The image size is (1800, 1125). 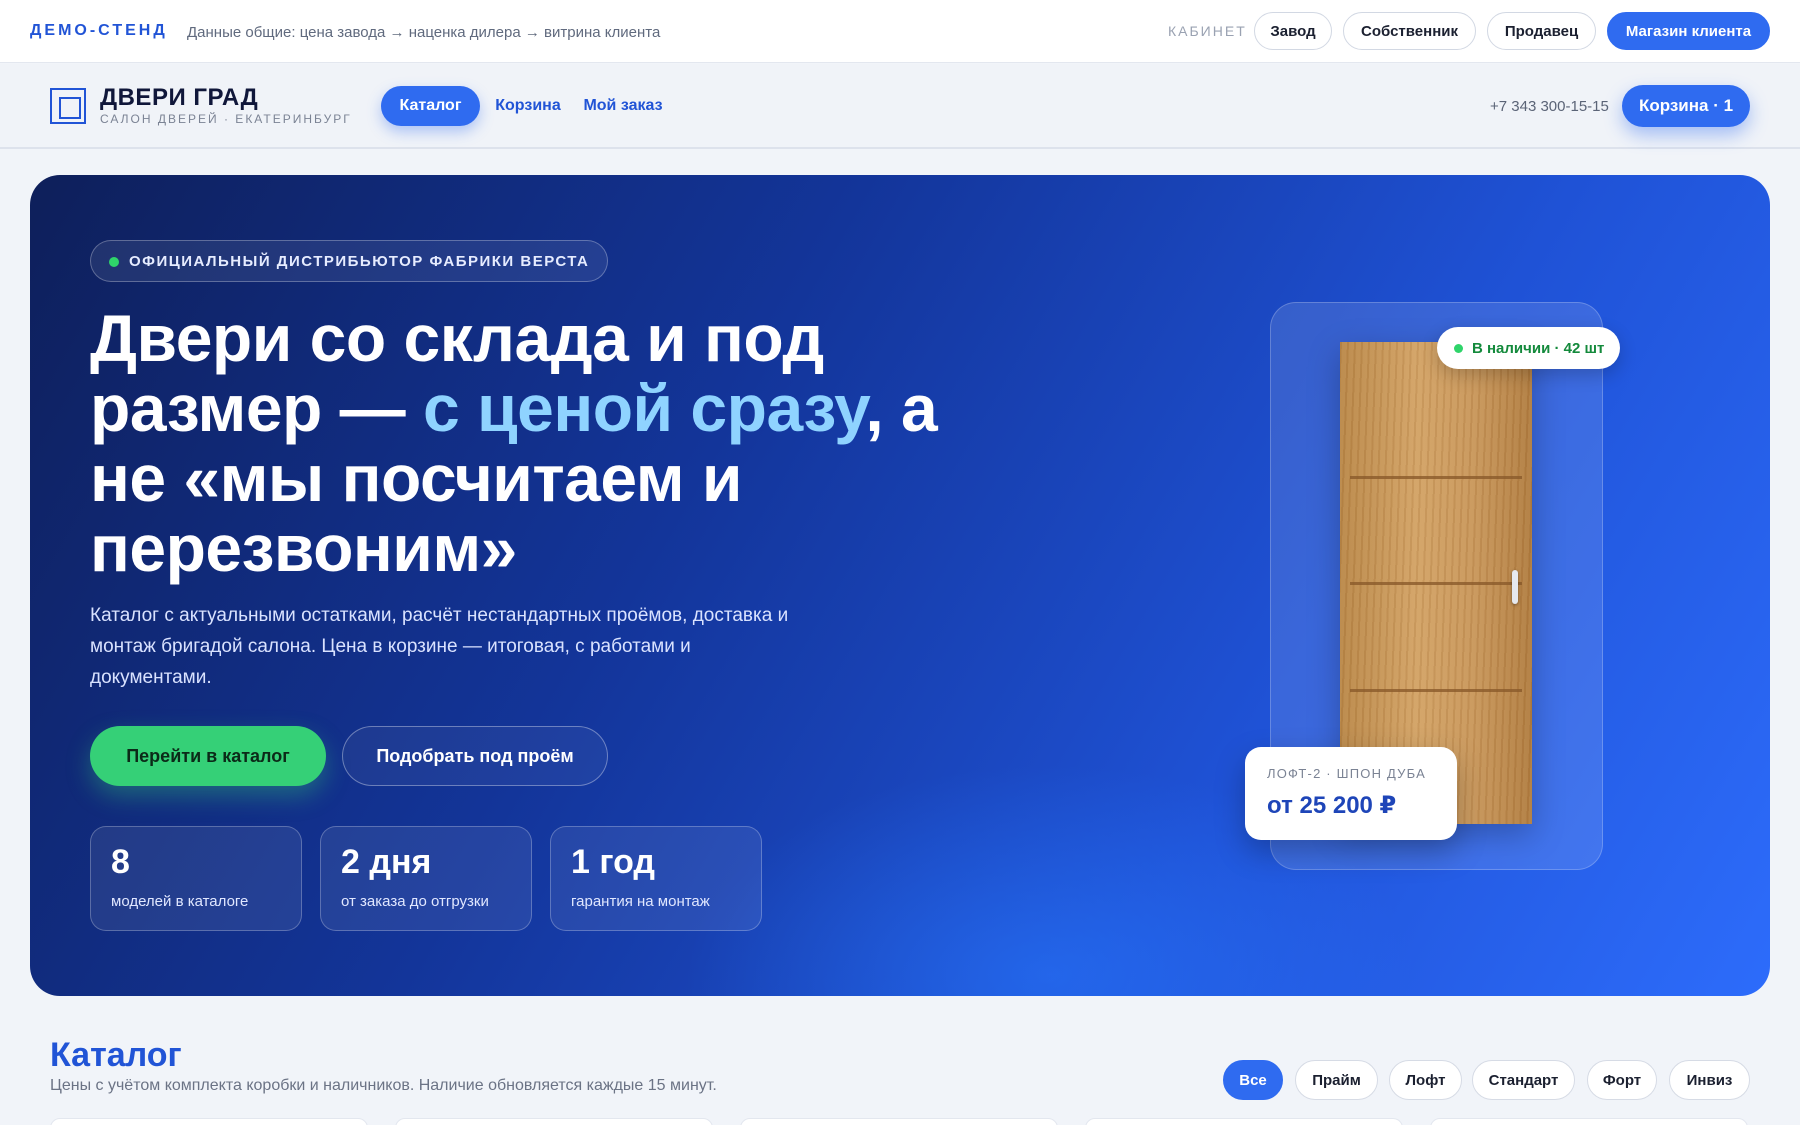 What do you see at coordinates (1293, 31) in the screenshot?
I see `role-factory-button: Завод` at bounding box center [1293, 31].